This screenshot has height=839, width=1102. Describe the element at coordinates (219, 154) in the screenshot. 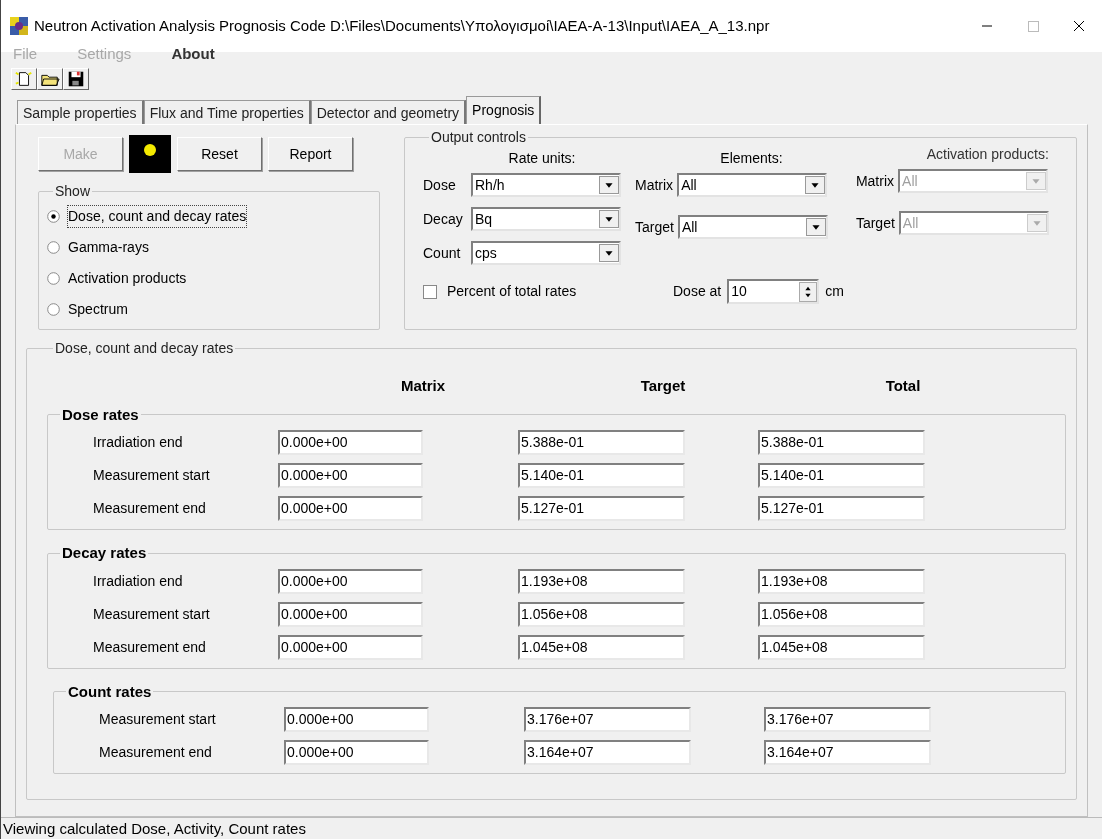

I see `action-button: Reset` at that location.